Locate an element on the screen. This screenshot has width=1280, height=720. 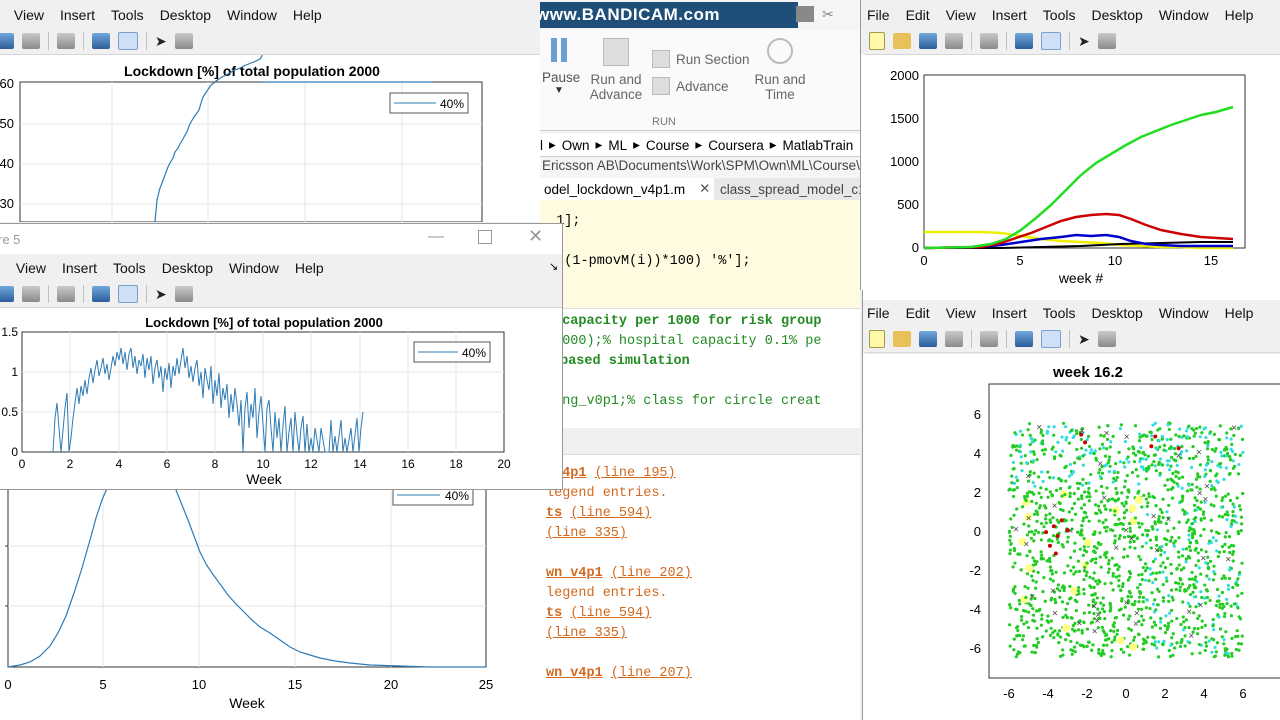
error-link: (line 202) is located at coordinates (651, 573).